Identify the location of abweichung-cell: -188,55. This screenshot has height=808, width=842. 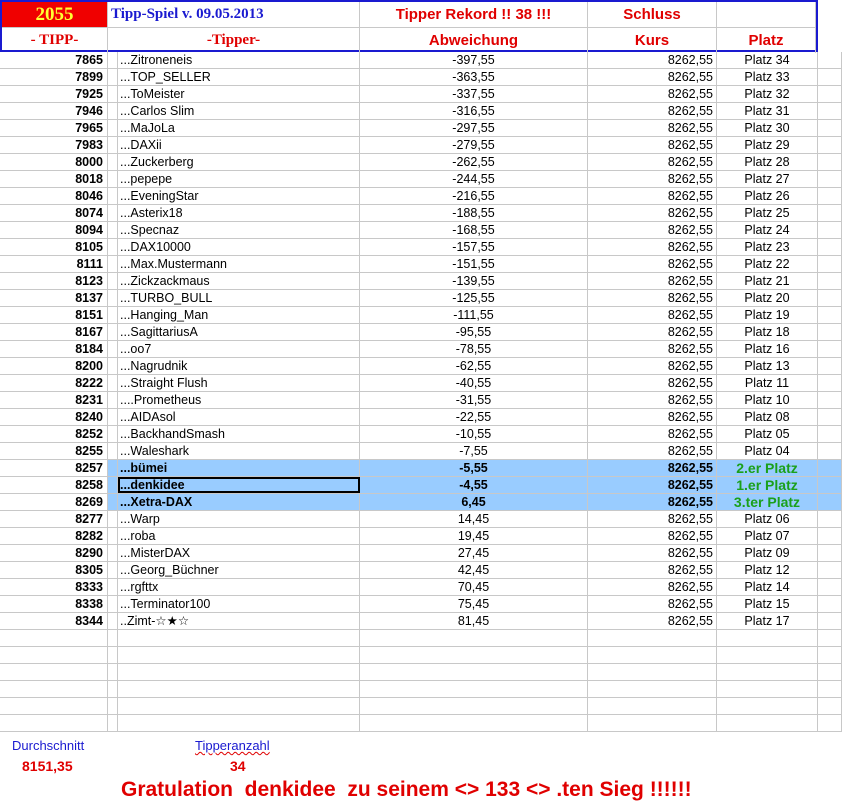
(474, 213).